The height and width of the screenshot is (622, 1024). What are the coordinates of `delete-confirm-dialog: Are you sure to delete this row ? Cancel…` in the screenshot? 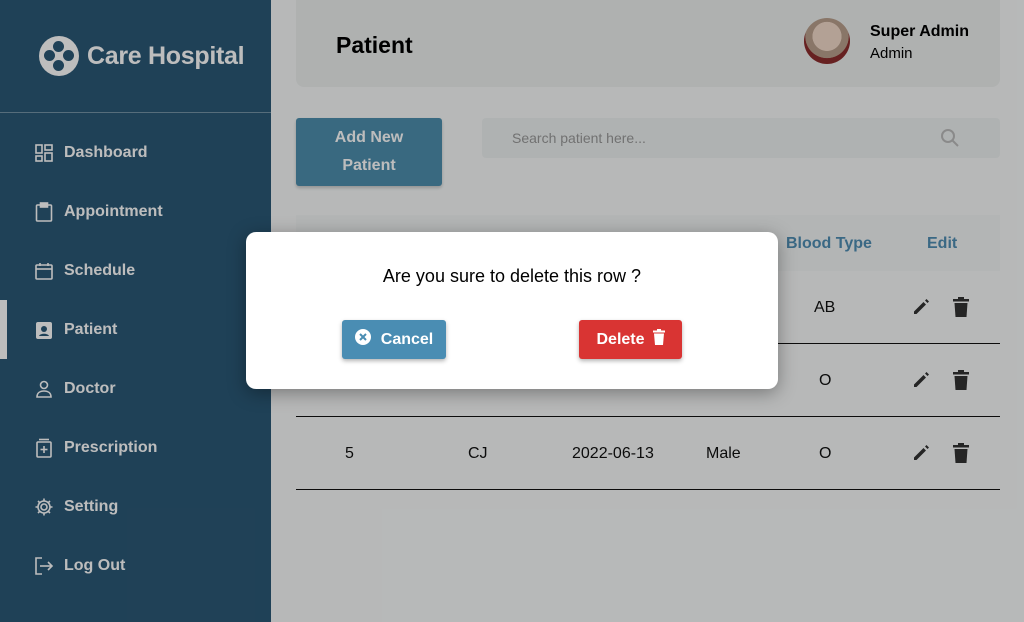 It's located at (512, 310).